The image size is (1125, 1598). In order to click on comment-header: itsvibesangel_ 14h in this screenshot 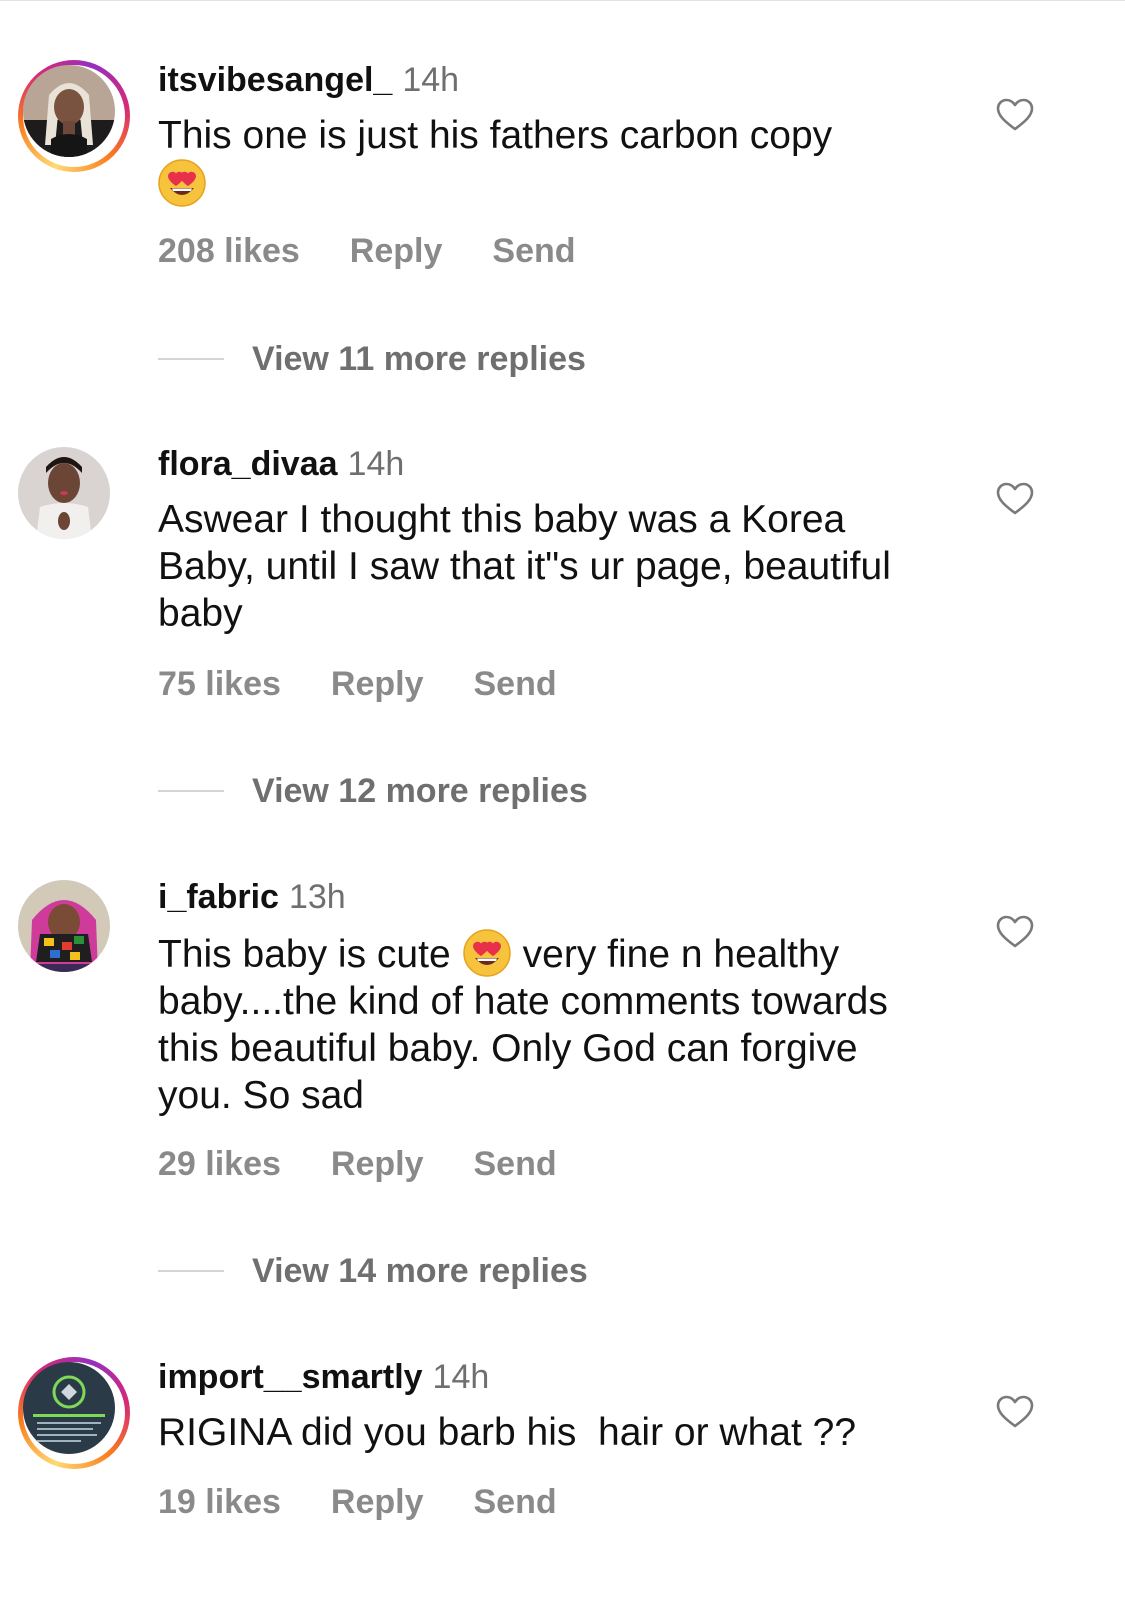, I will do `click(308, 80)`.